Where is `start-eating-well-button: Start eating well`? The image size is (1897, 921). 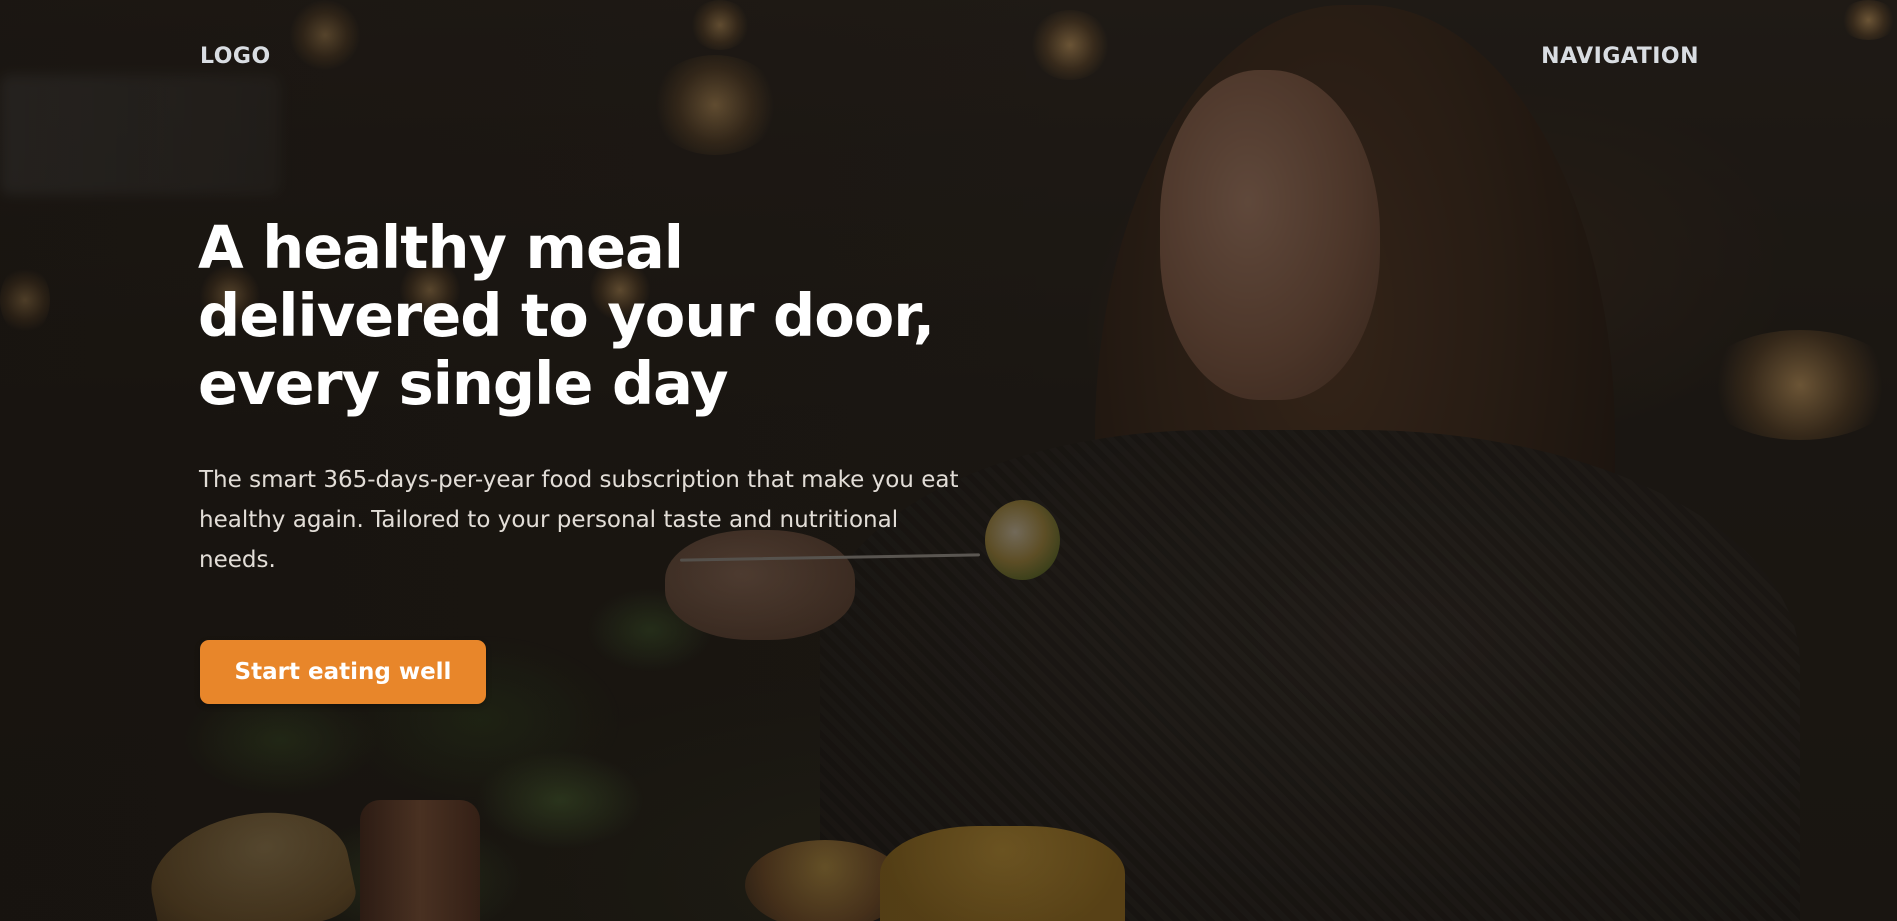
start-eating-well-button: Start eating well is located at coordinates (343, 672).